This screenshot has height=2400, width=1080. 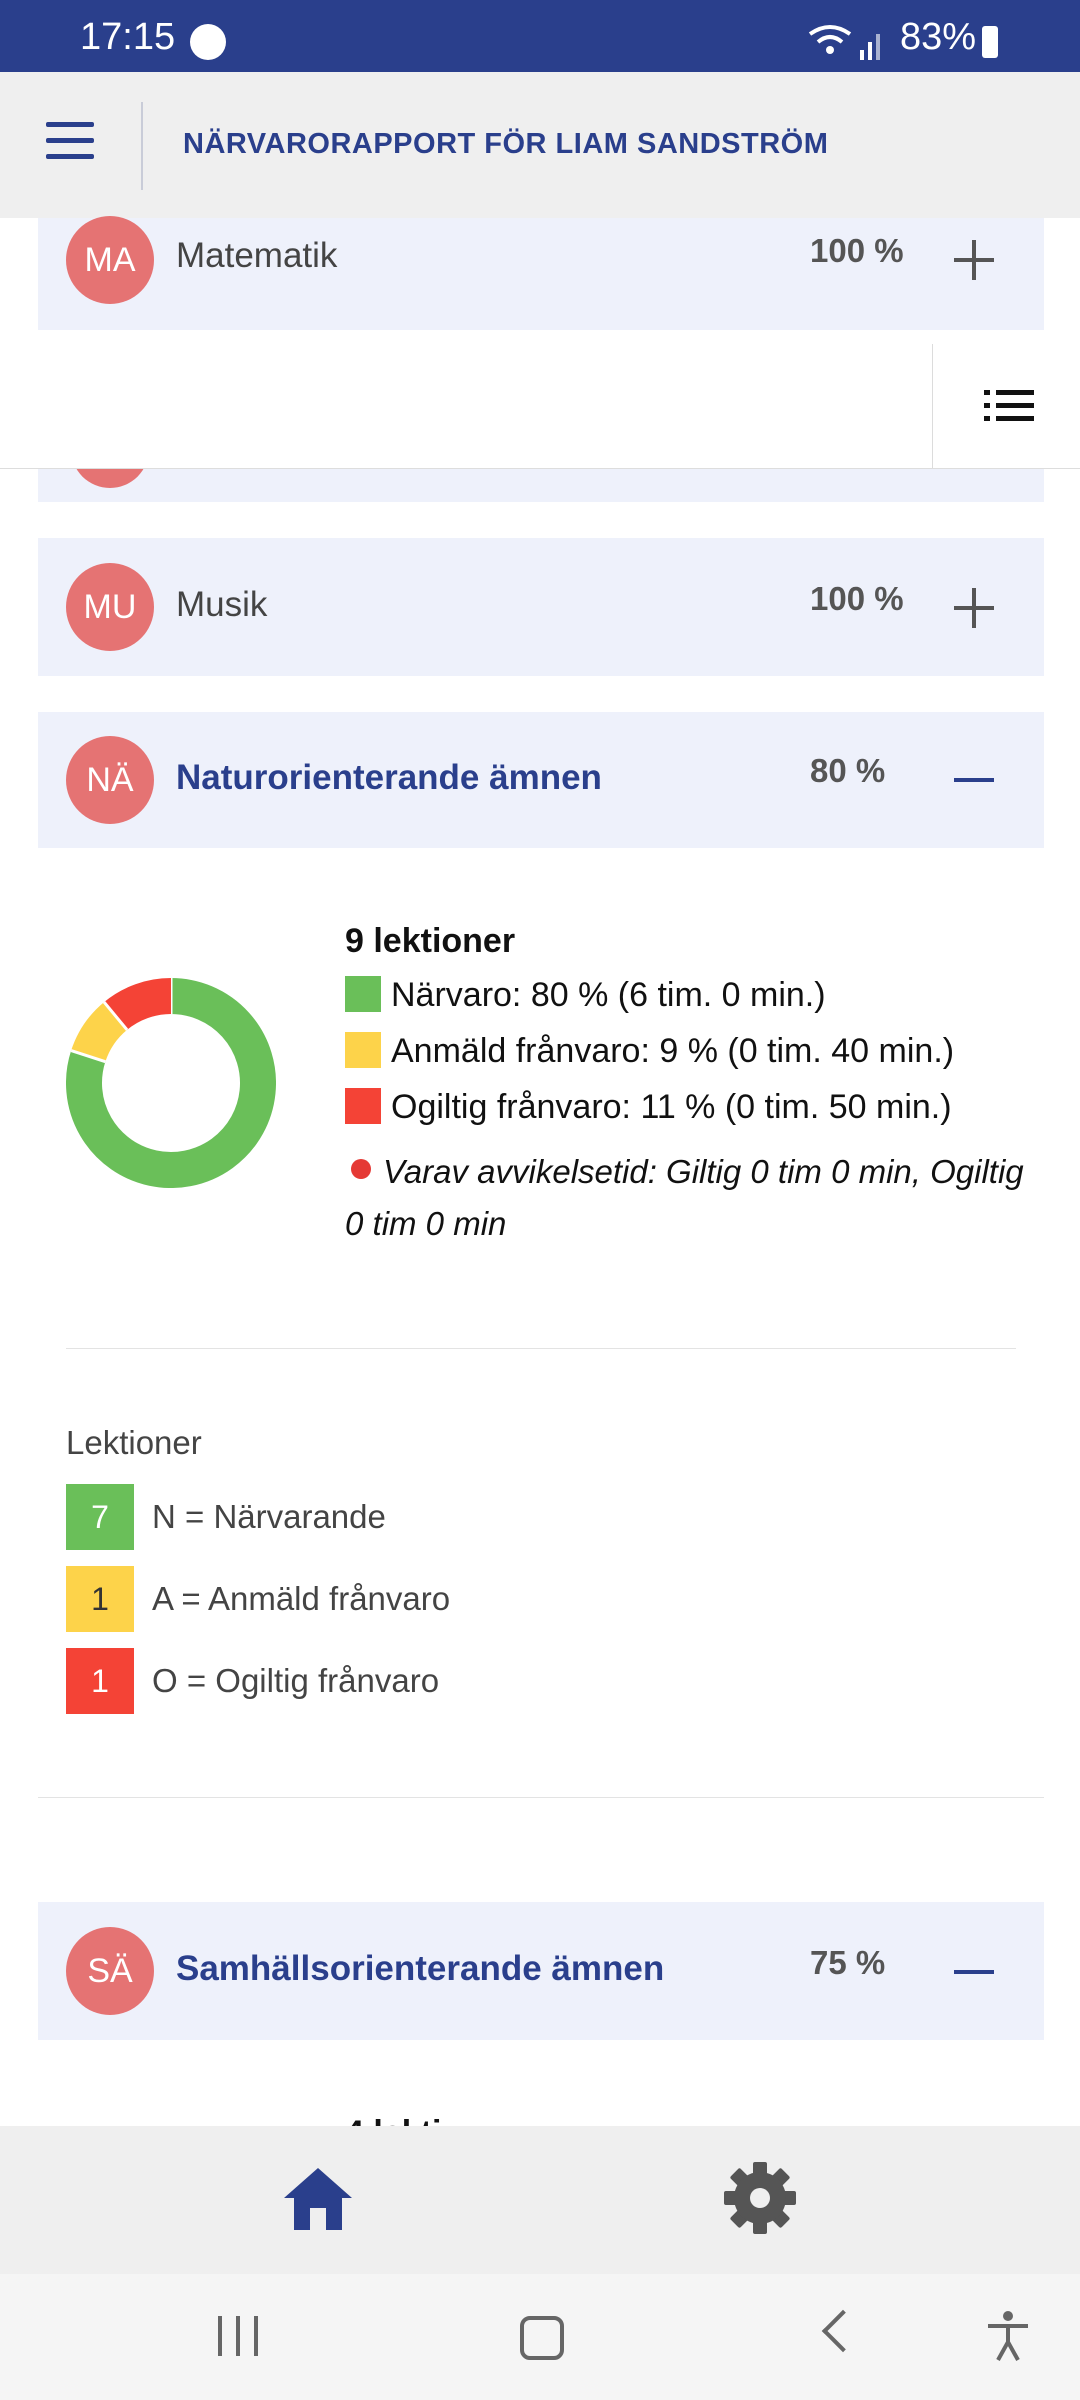 I want to click on recent-apps-icon, so click(x=239, y=2336).